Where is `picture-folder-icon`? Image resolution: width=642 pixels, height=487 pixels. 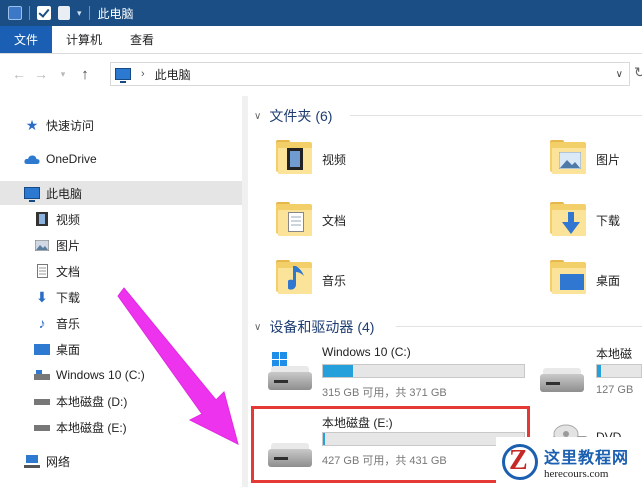
picture-folder-icon is located at coordinates (568, 157).